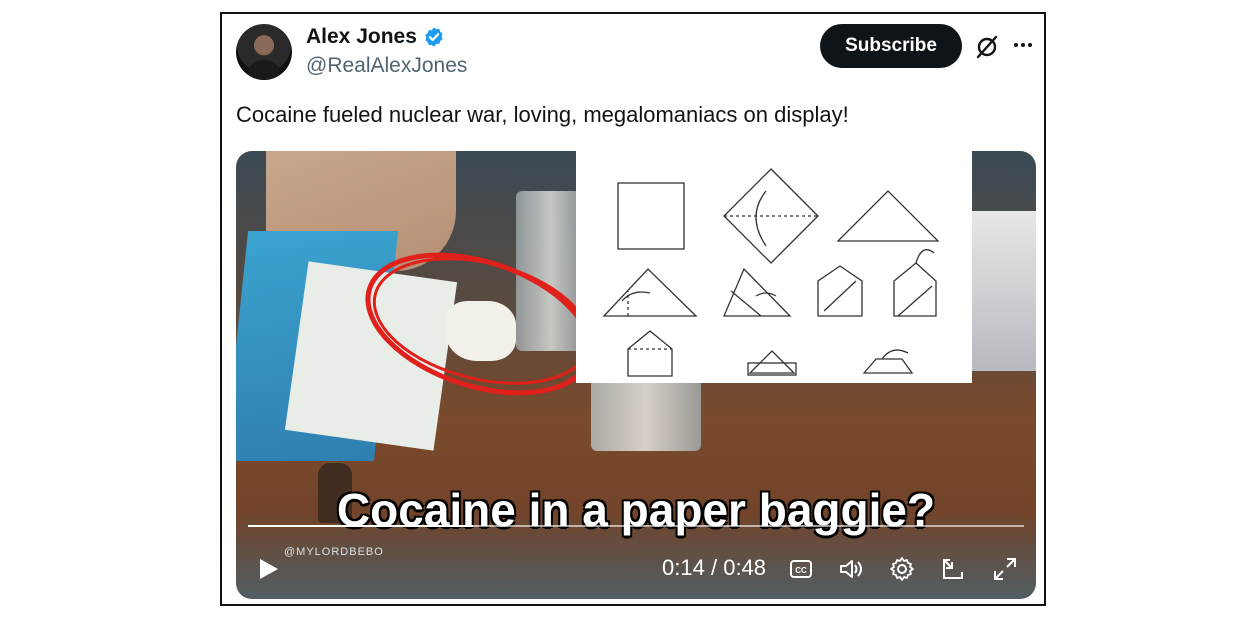  What do you see at coordinates (774, 267) in the screenshot?
I see `paper-fold-diagram` at bounding box center [774, 267].